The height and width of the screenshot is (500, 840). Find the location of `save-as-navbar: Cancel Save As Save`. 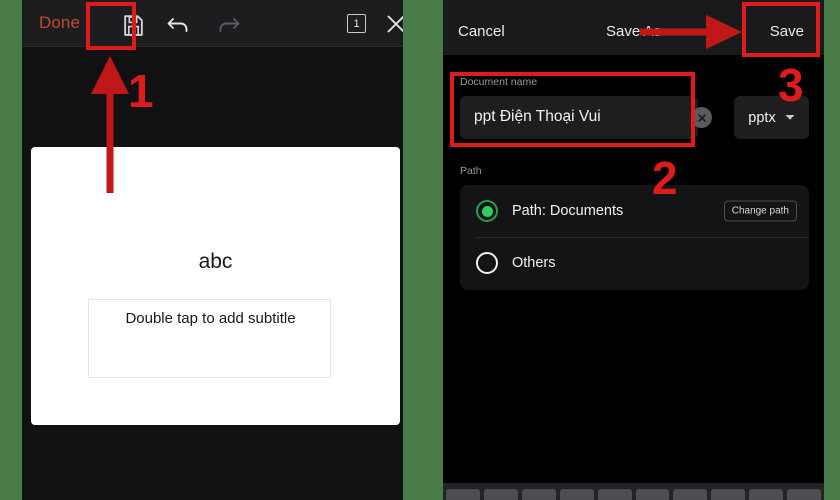

save-as-navbar: Cancel Save As Save is located at coordinates (633, 27).